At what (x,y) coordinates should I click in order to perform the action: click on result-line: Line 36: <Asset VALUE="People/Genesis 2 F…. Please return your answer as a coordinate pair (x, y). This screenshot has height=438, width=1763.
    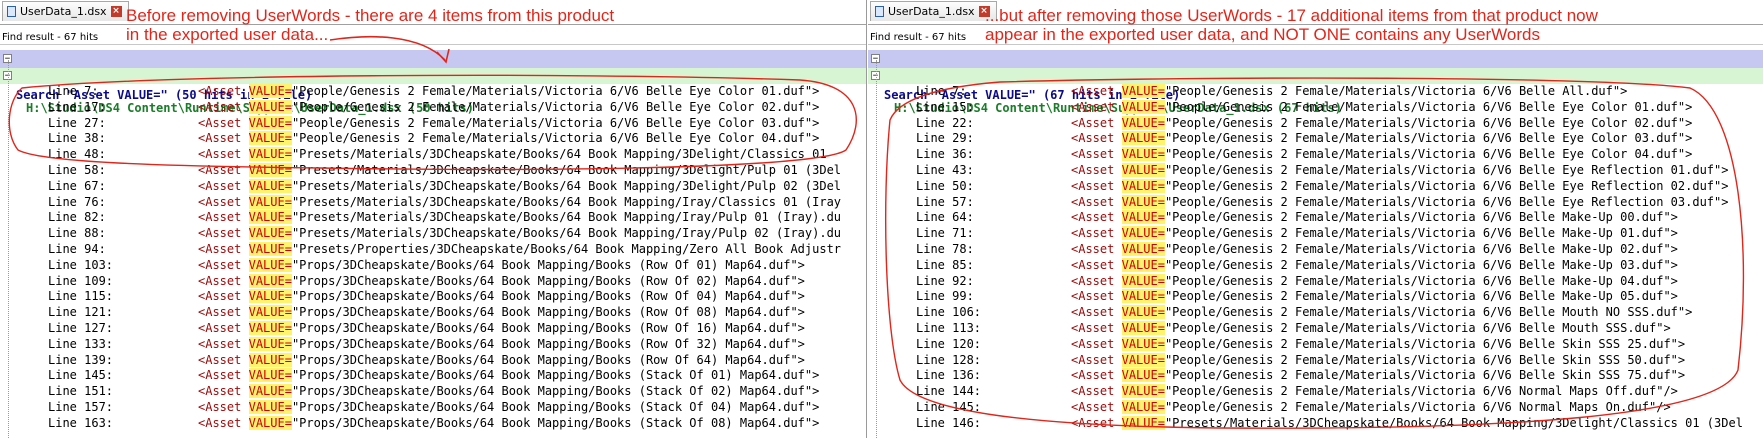
    Looking at the image, I should click on (1315, 155).